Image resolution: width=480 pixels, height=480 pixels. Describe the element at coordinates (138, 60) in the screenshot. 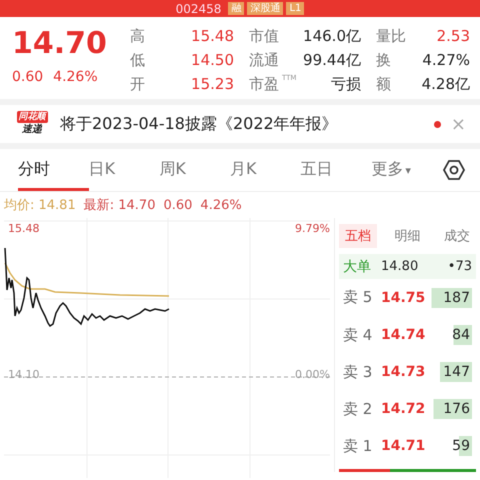

I see `stat-label: 低` at that location.